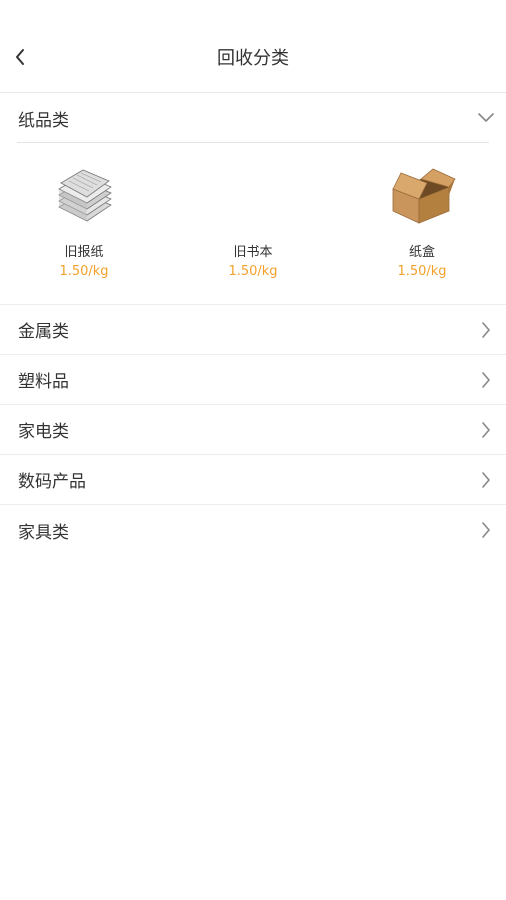 The height and width of the screenshot is (900, 506). Describe the element at coordinates (422, 196) in the screenshot. I see `box-image` at that location.